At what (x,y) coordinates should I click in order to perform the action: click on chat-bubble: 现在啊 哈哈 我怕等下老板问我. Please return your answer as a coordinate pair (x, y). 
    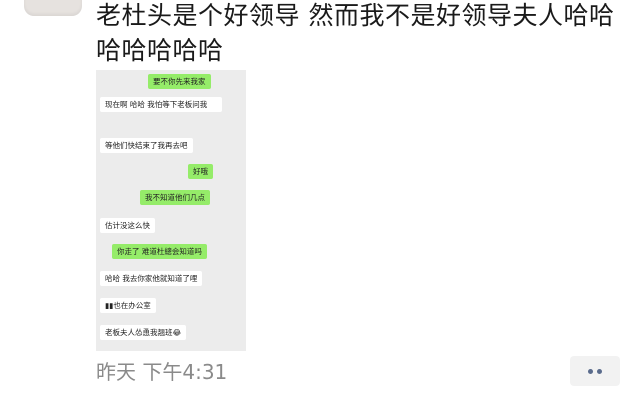
    Looking at the image, I should click on (161, 104).